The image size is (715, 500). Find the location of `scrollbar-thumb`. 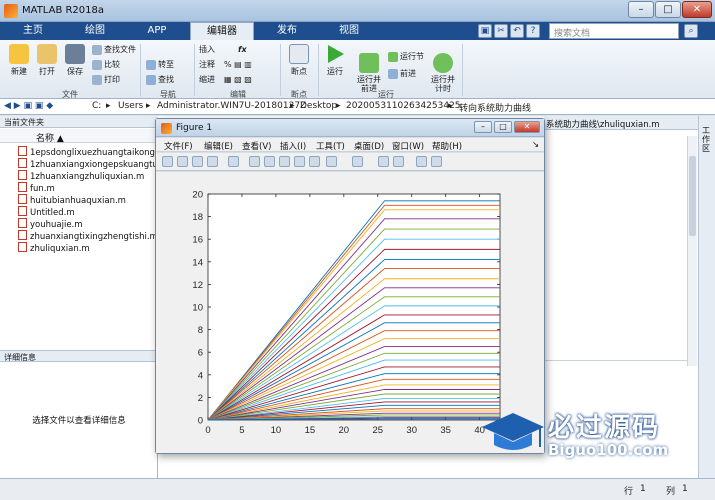

scrollbar-thumb is located at coordinates (692, 196).